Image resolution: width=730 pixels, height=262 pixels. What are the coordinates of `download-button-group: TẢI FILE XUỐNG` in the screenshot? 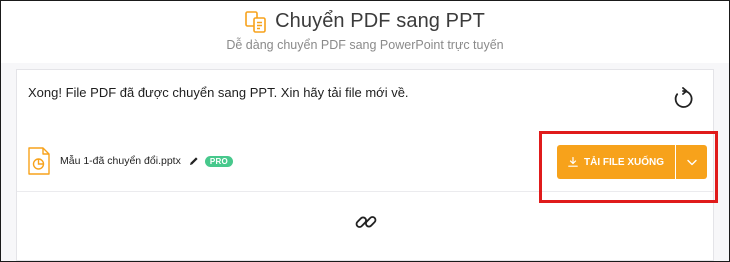 It's located at (632, 162).